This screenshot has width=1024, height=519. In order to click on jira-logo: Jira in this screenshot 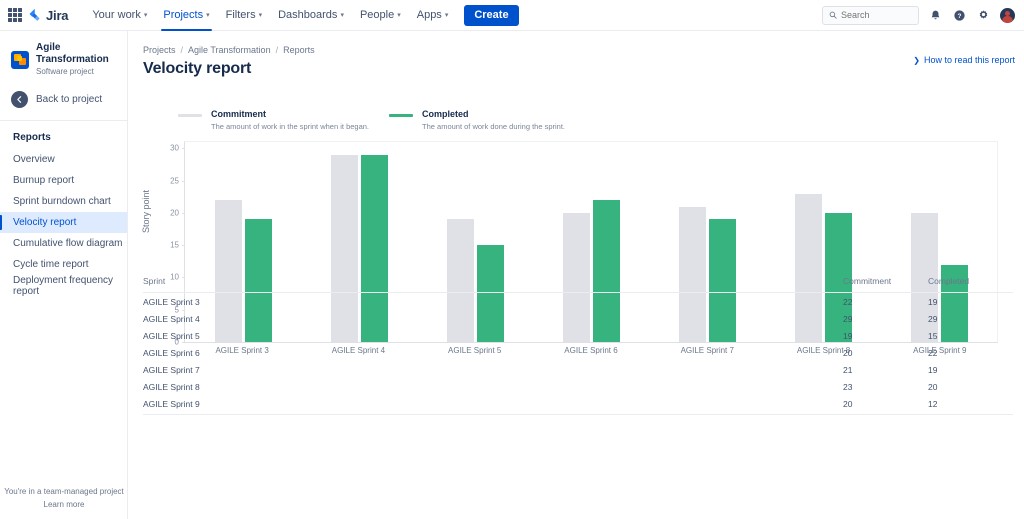, I will do `click(48, 15)`.